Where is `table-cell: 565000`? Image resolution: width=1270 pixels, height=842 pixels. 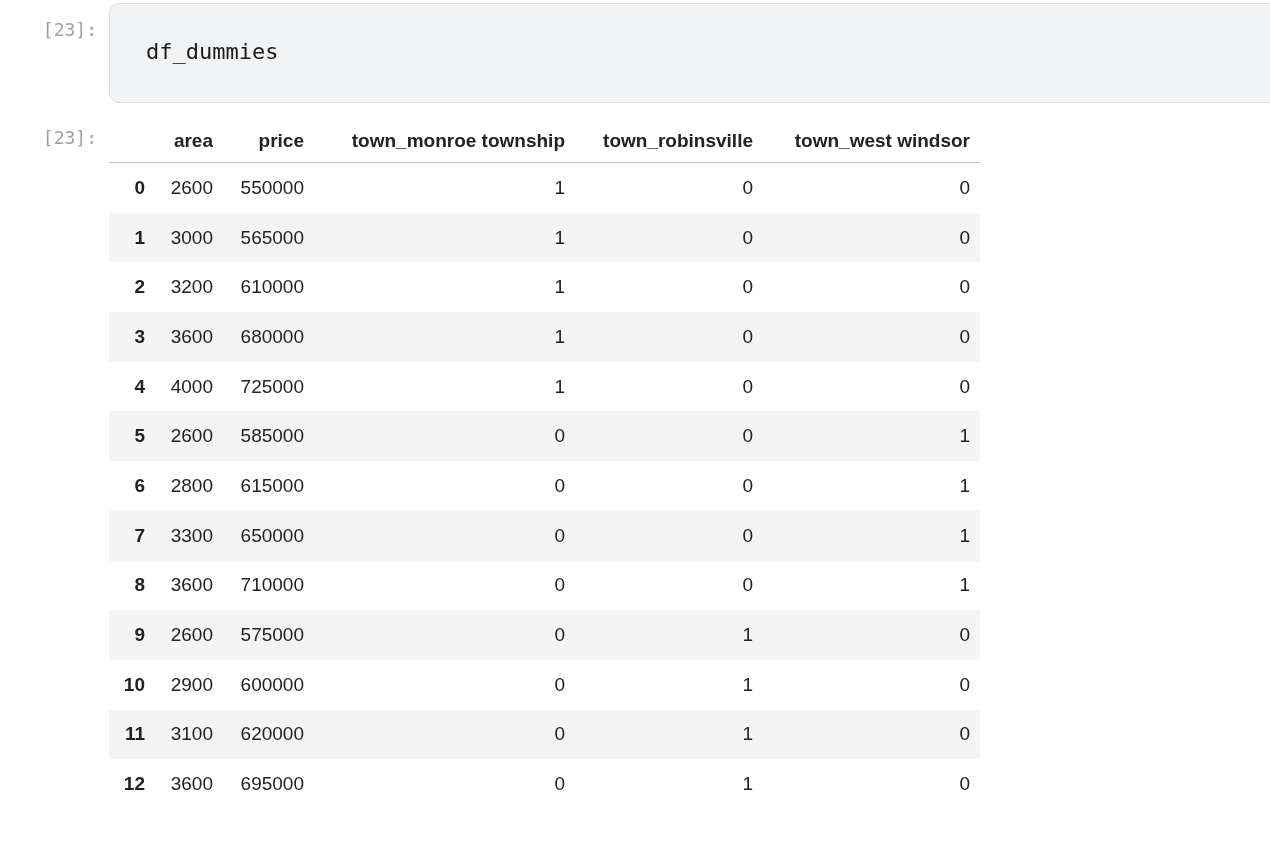 table-cell: 565000 is located at coordinates (268, 237).